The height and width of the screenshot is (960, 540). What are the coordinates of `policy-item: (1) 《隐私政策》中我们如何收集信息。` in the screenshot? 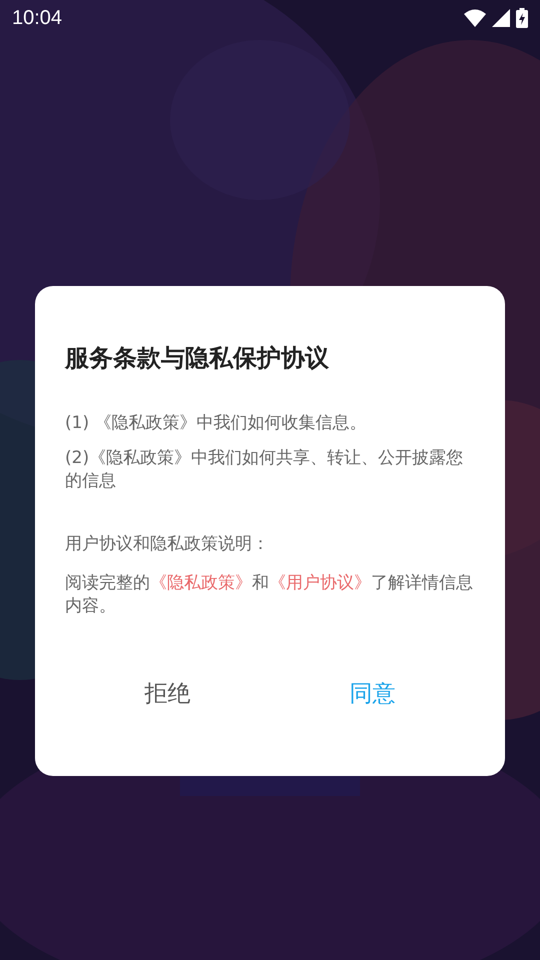 It's located at (216, 423).